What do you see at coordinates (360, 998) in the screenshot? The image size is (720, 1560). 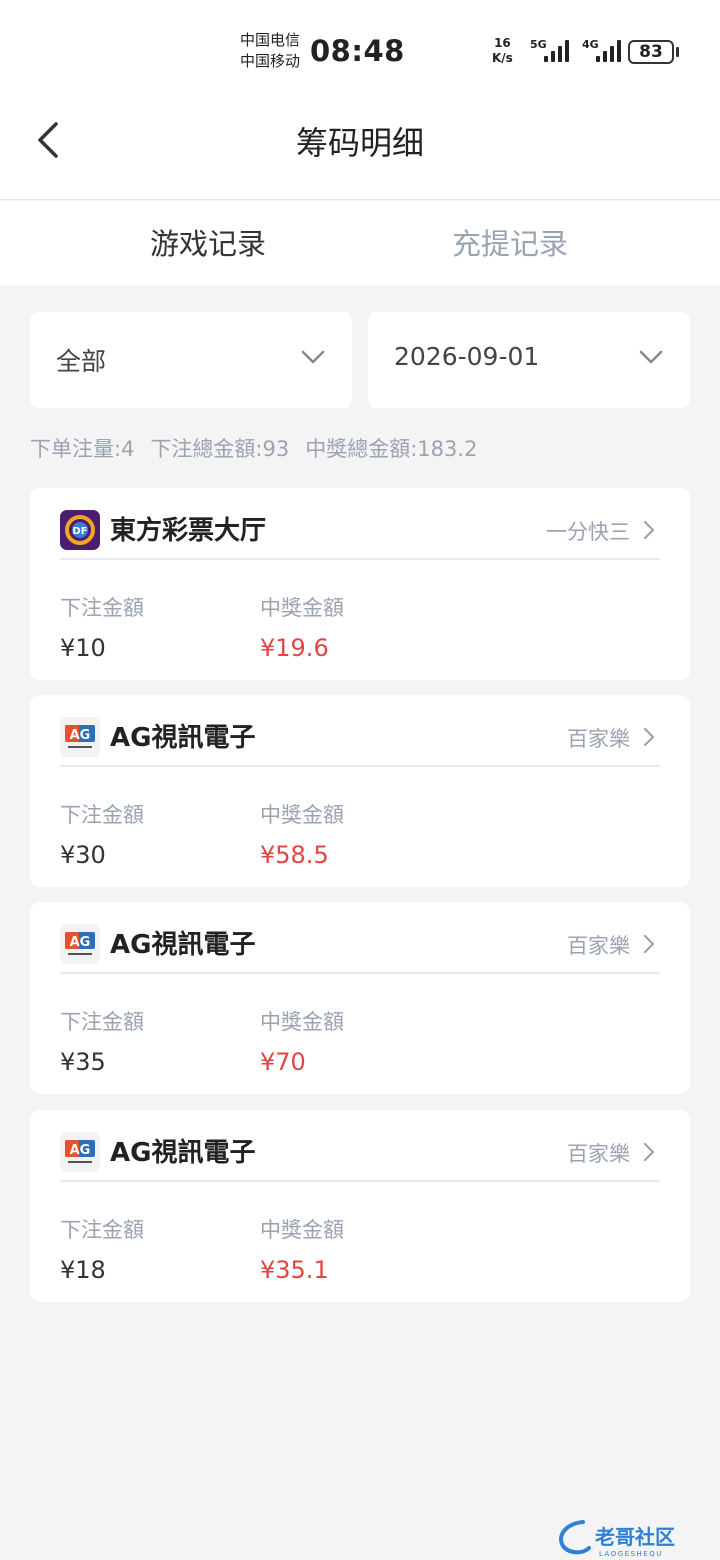 I see `record-card: AG AG視訊電子 百家樂 下注金額 中獎金額 ¥35 ¥70` at bounding box center [360, 998].